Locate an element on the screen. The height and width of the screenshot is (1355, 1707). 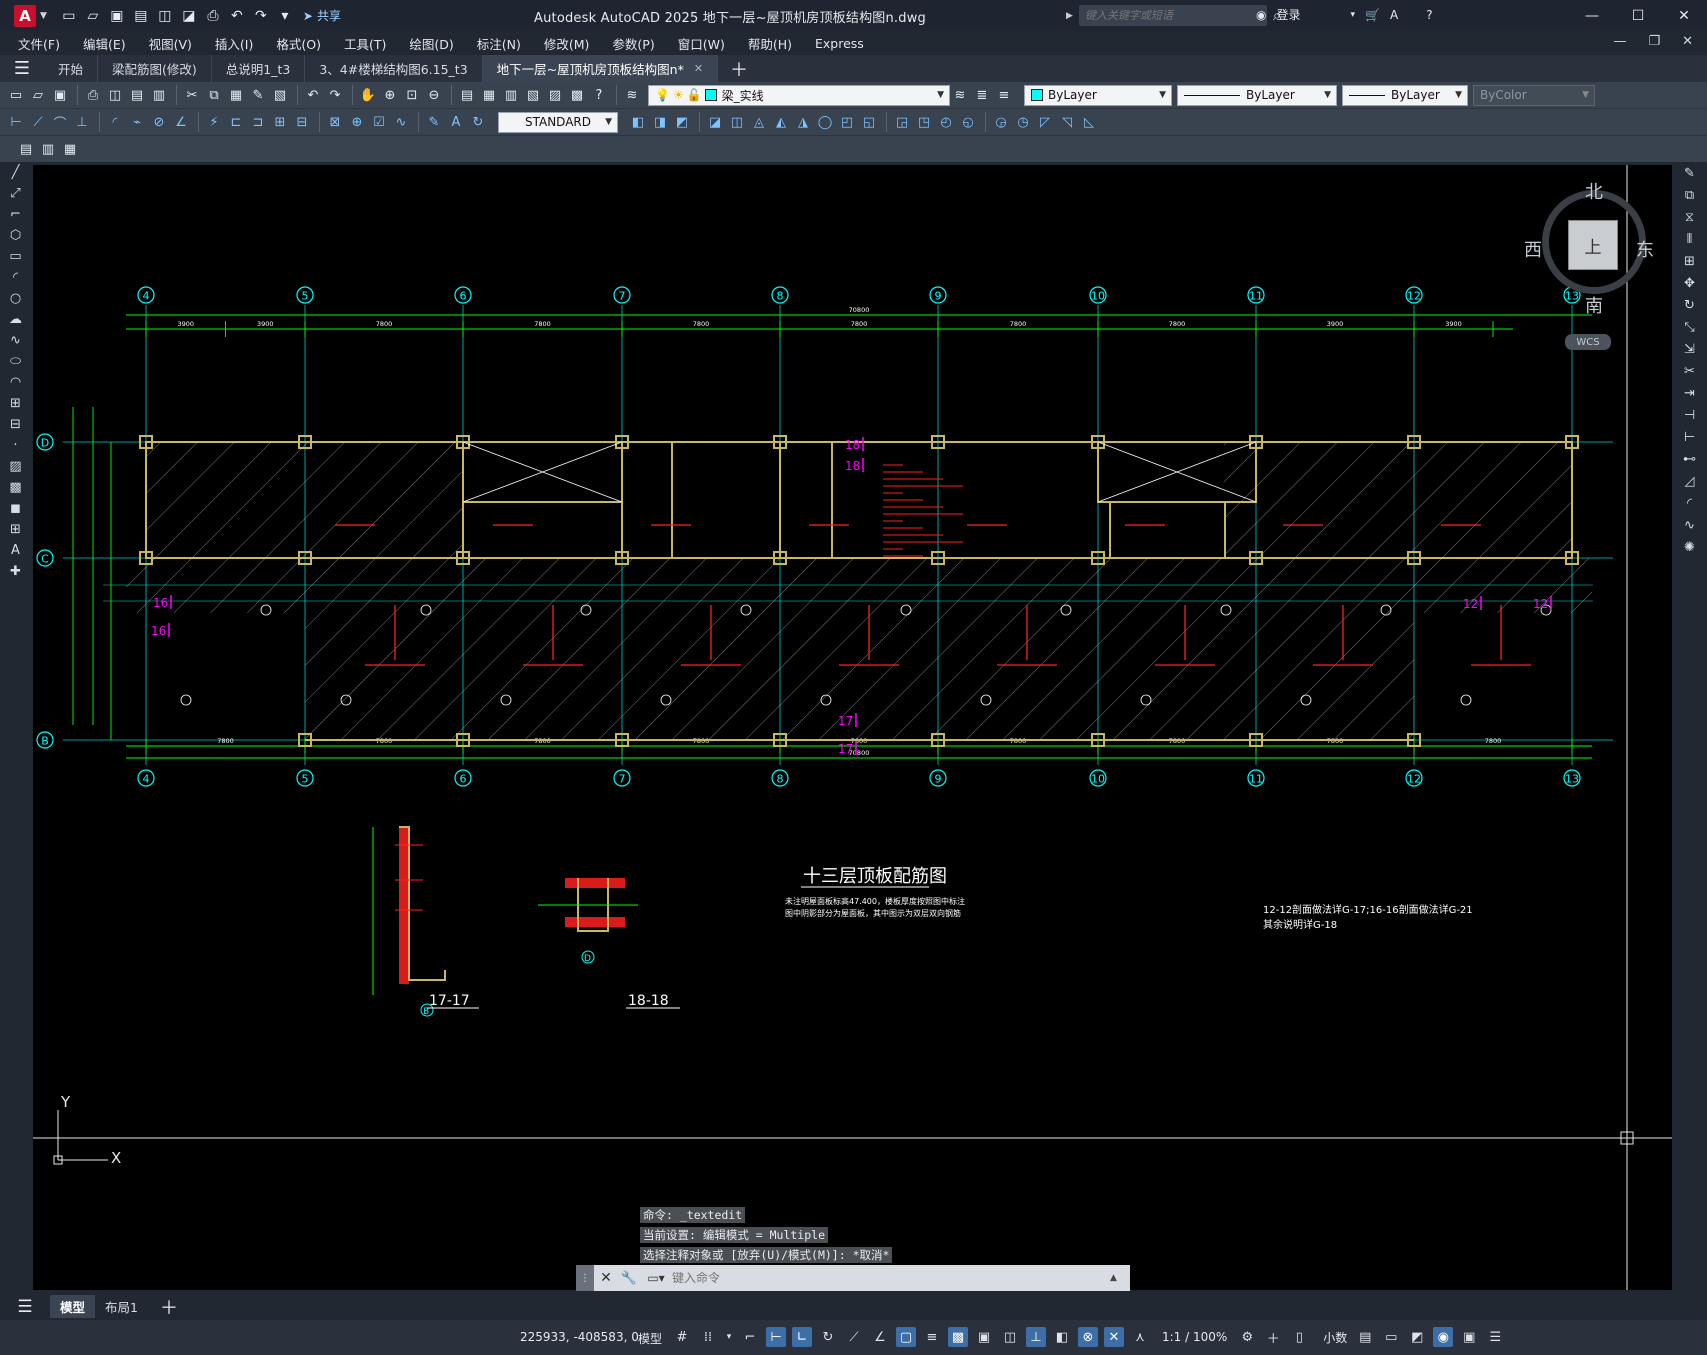
redo-icon: ↷ is located at coordinates (335, 95).